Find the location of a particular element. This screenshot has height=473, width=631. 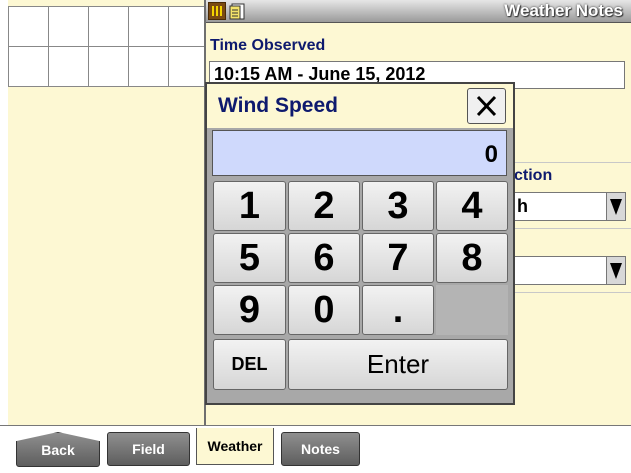

dialog-title: Wind Speed is located at coordinates (278, 105).